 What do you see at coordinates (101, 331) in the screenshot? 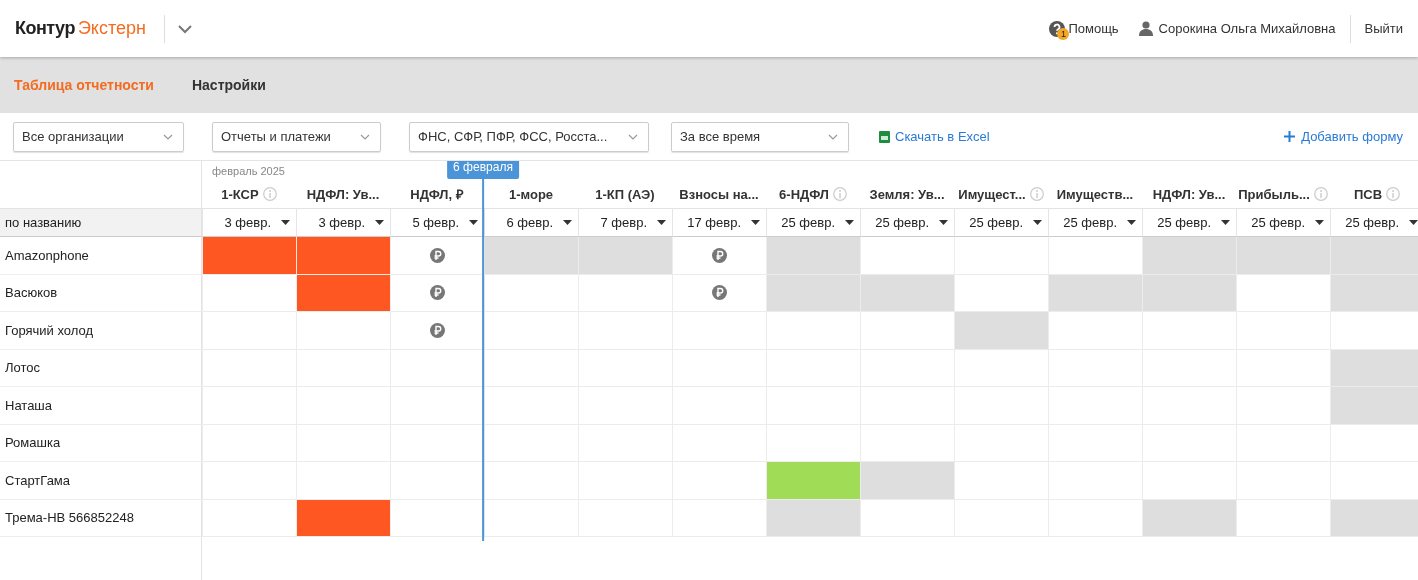
I see `organization-name: Горячий холод` at bounding box center [101, 331].